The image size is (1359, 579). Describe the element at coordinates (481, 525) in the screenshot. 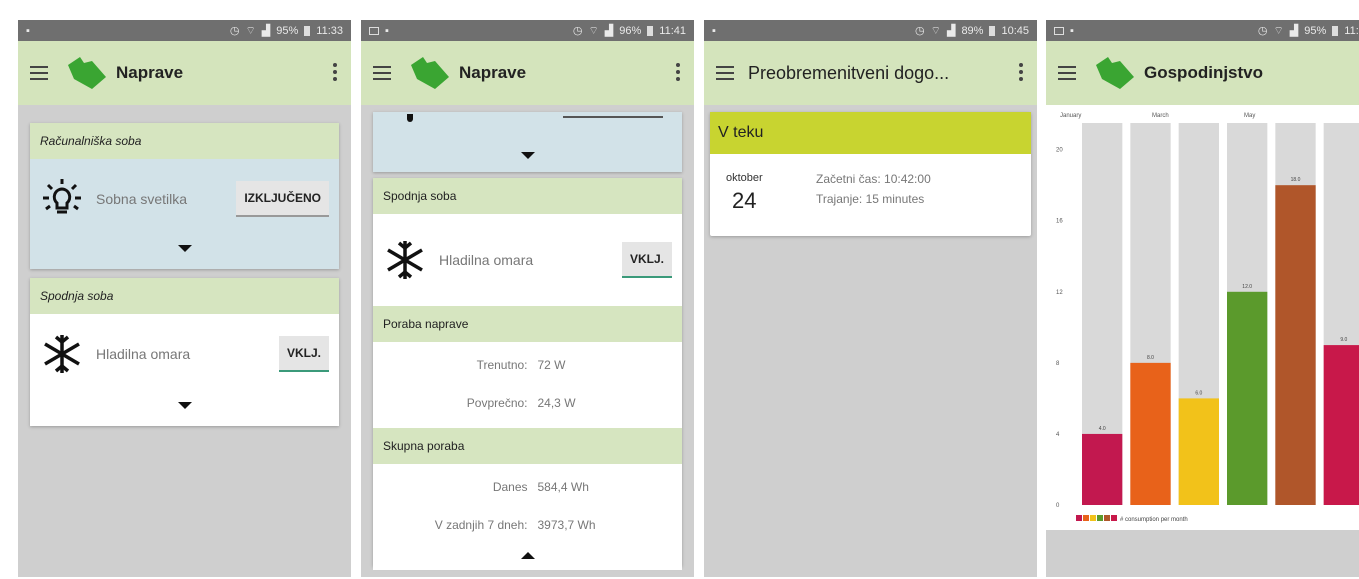

I see `week-label: V zadnjih 7 dneh:` at that location.